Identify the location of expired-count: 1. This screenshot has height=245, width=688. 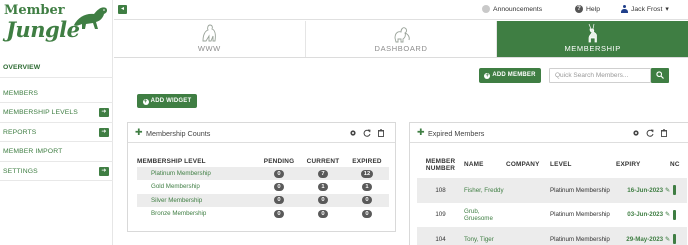
(367, 186).